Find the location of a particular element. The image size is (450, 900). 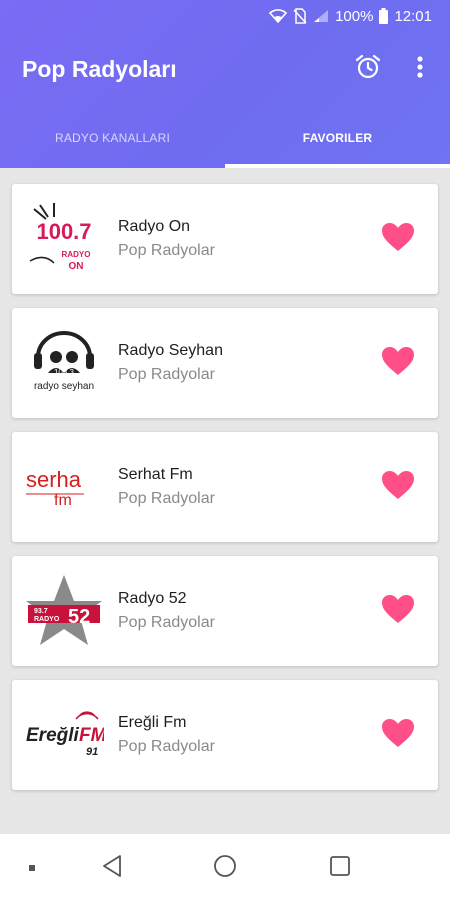

station-logo: Ereğli FM 91 is located at coordinates (64, 735).